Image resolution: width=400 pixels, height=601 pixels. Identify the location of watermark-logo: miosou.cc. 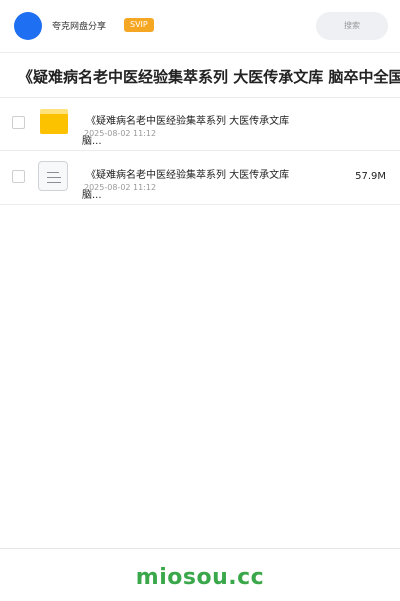
(200, 577).